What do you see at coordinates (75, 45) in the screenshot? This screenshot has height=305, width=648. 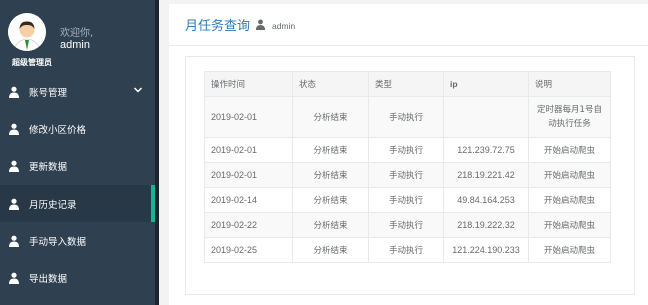 I see `username: admin` at bounding box center [75, 45].